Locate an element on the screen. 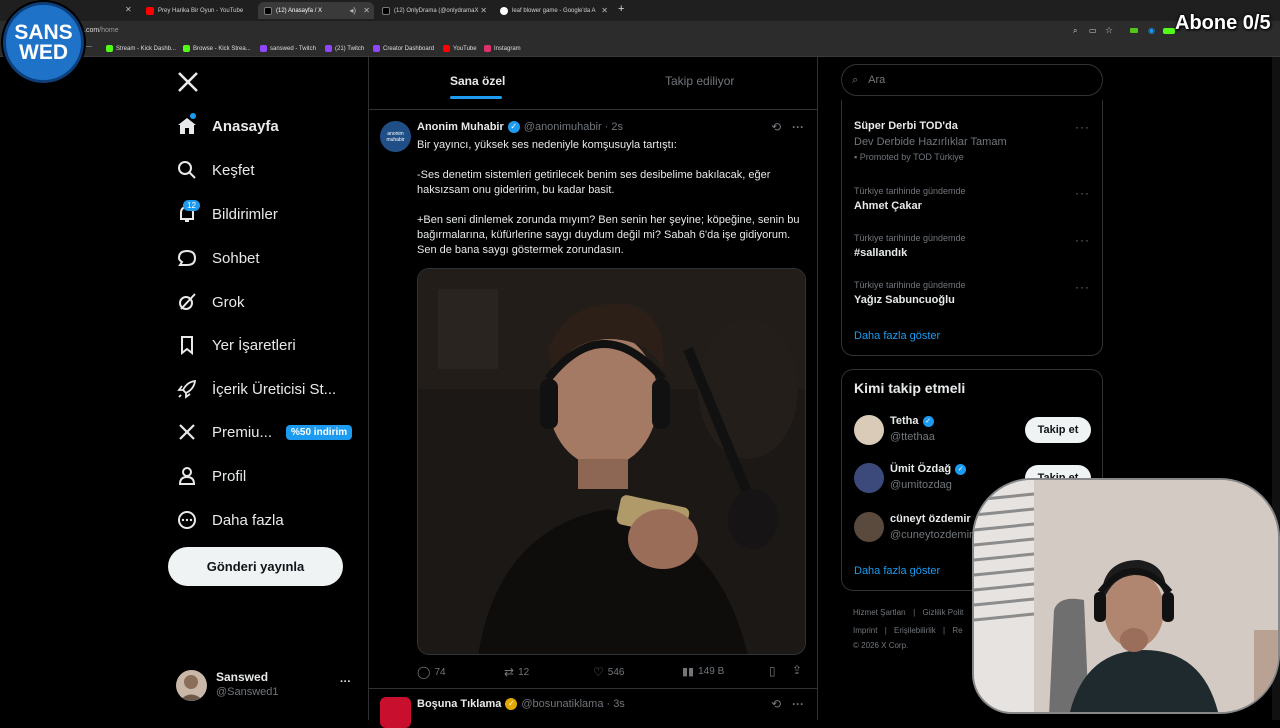 The height and width of the screenshot is (728, 1280). tweet-avatar: anonim muhabir is located at coordinates (395, 136).